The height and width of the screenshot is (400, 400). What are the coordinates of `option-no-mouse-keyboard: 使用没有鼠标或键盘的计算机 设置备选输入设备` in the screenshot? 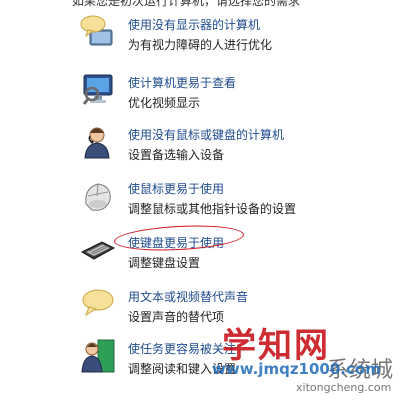 It's located at (240, 146).